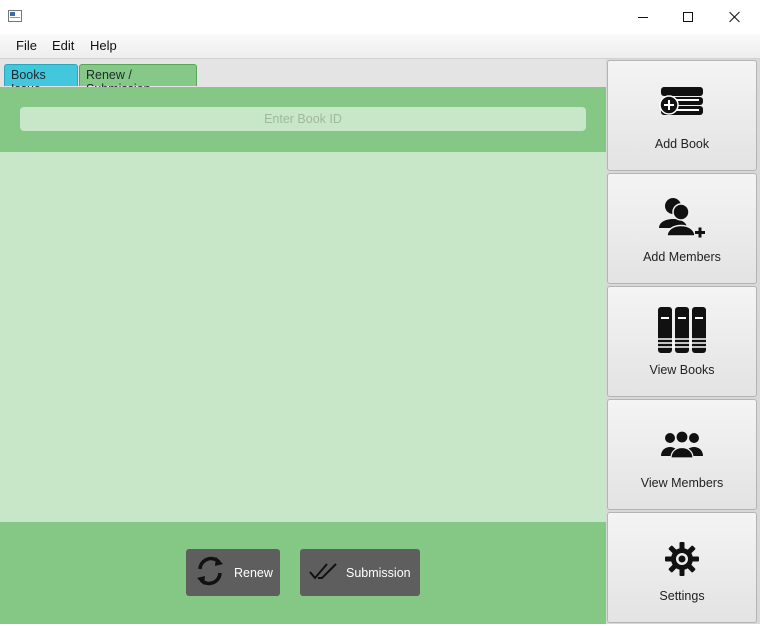 This screenshot has width=760, height=626. I want to click on renew-button: Renew, so click(233, 572).